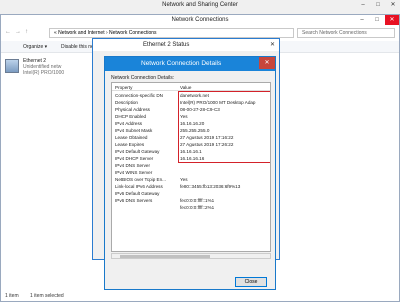 This screenshot has width=400, height=302. What do you see at coordinates (131, 137) in the screenshot?
I see `property-cell: Lease Obtained` at bounding box center [131, 137].